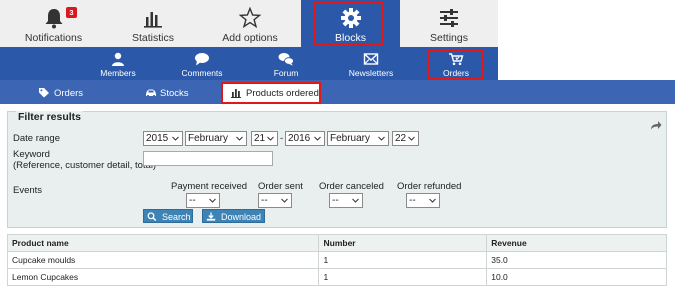  What do you see at coordinates (351, 186) in the screenshot?
I see `event-label-order-canceled: Order canceled` at bounding box center [351, 186].